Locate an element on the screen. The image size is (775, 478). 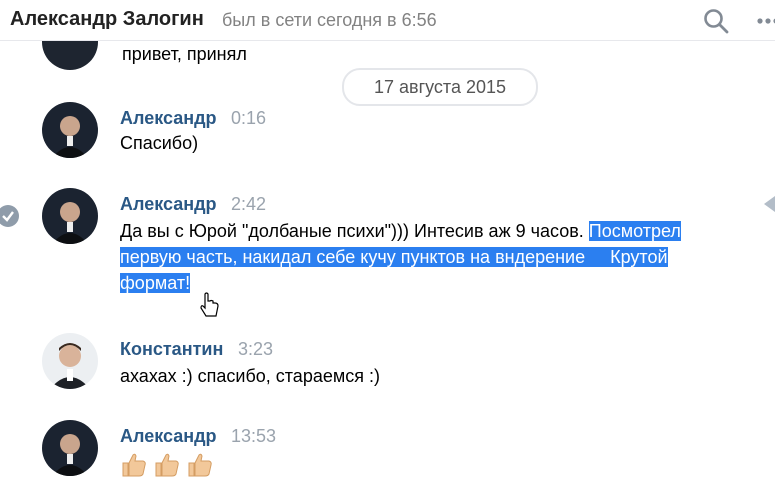
emoji-icon is located at coordinates (598, 257).